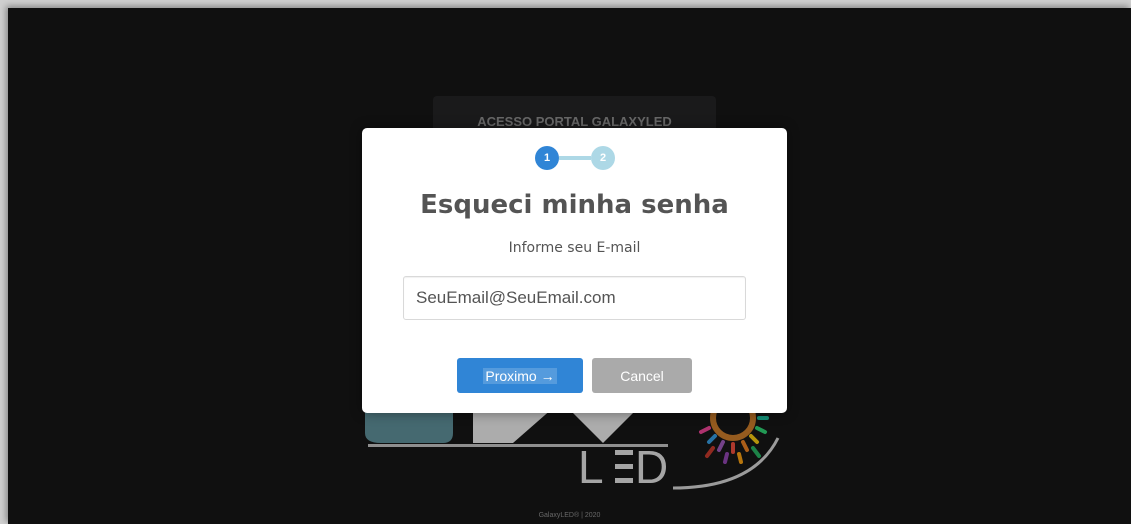 This screenshot has height=524, width=1131. I want to click on step-1-indicator: 1, so click(547, 158).